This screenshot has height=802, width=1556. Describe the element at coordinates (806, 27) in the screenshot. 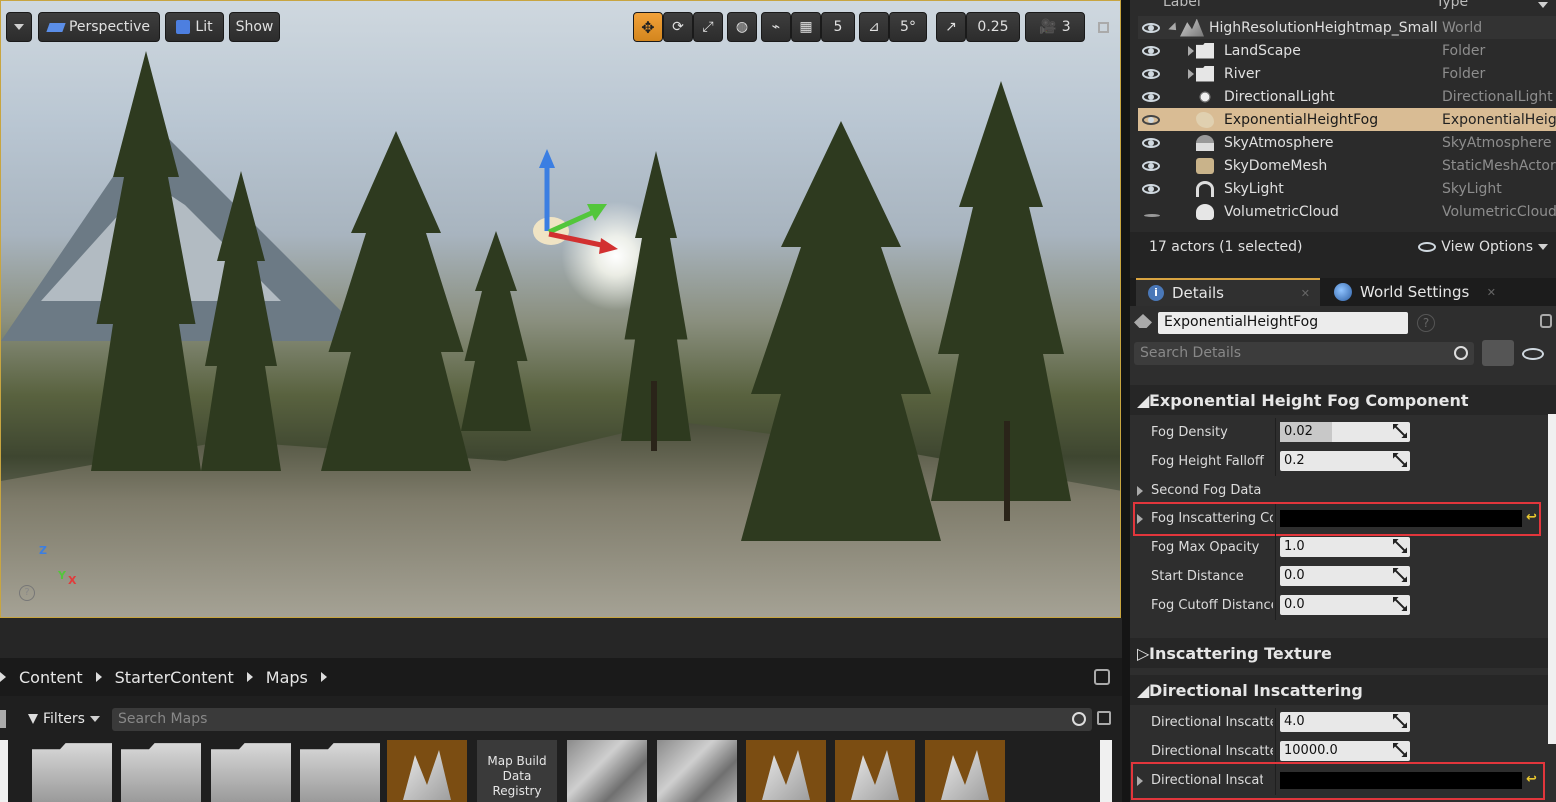

I see `grid-snap-toggle: ▦` at that location.